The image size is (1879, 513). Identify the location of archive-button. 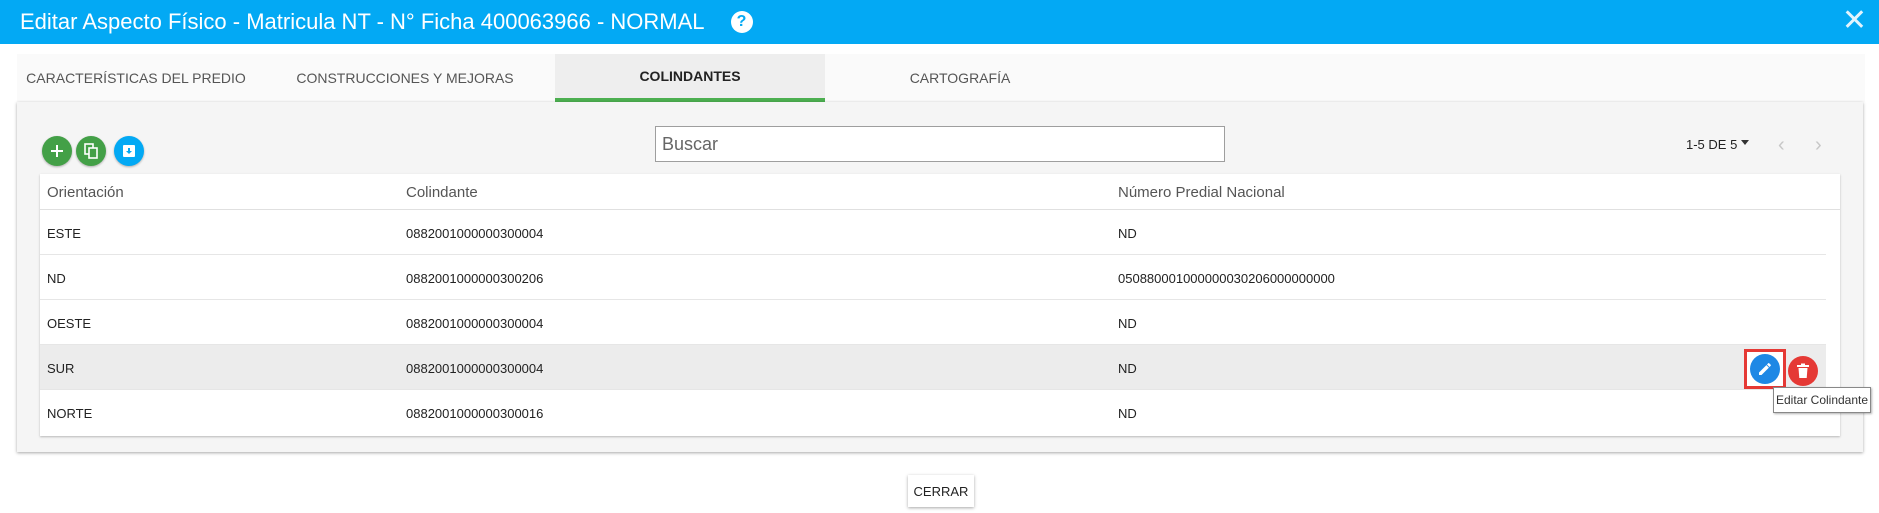
(129, 151).